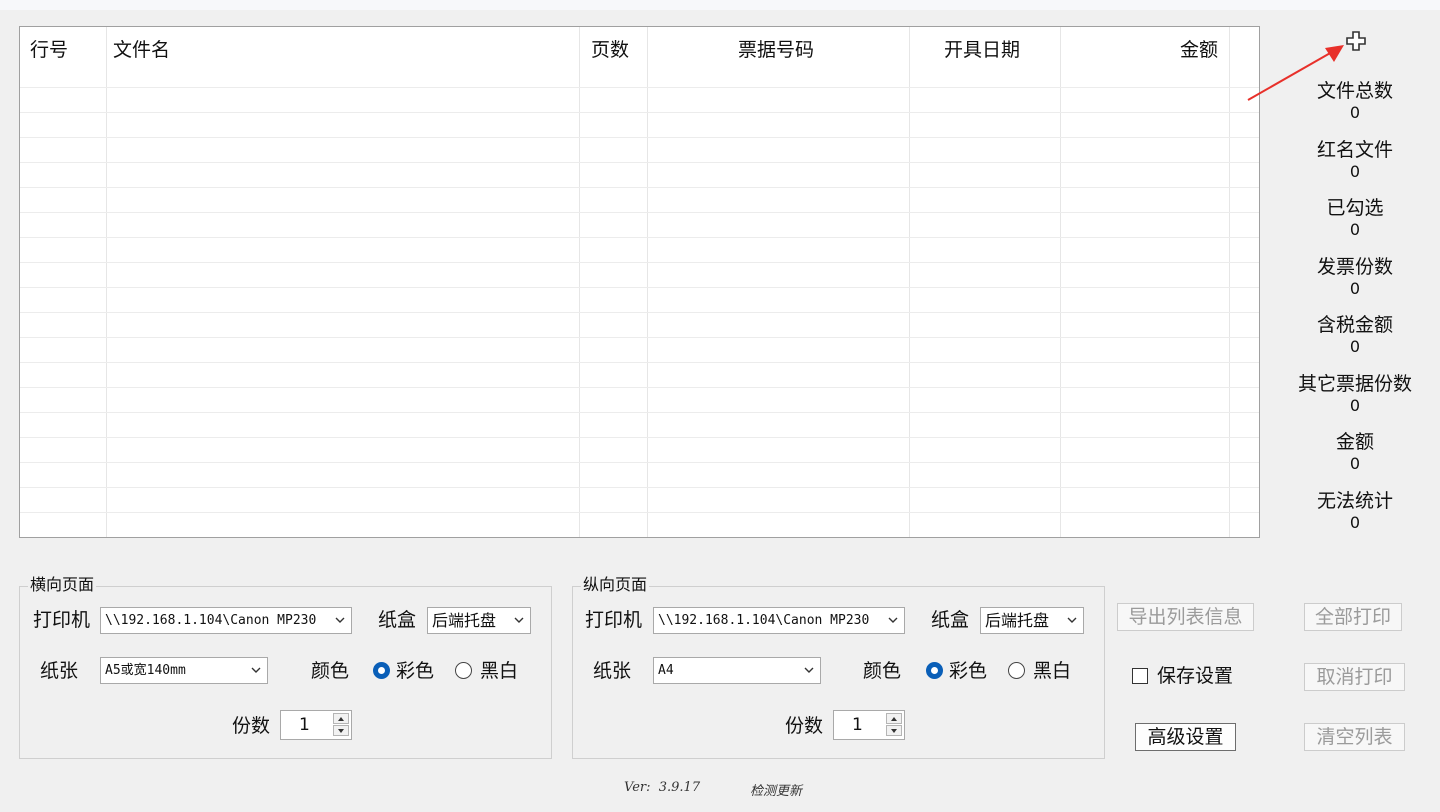 The height and width of the screenshot is (812, 1440). I want to click on portrait-bw-radio, so click(1016, 670).